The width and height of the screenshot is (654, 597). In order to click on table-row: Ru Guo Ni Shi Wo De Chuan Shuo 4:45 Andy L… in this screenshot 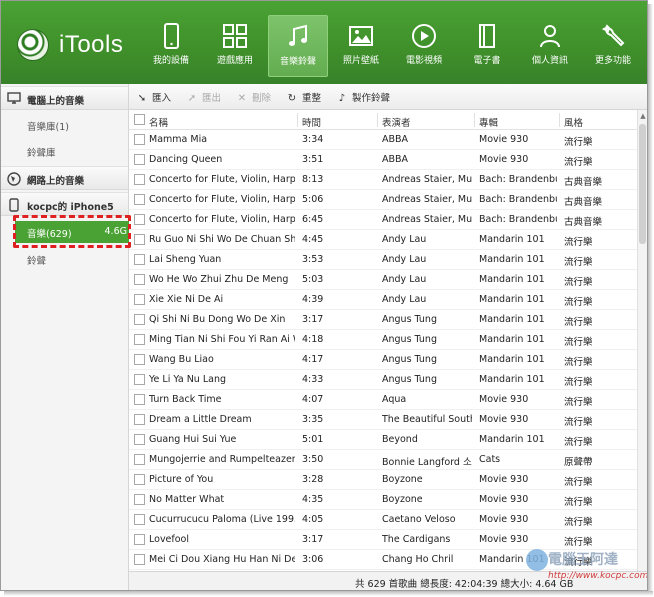, I will do `click(383, 240)`.